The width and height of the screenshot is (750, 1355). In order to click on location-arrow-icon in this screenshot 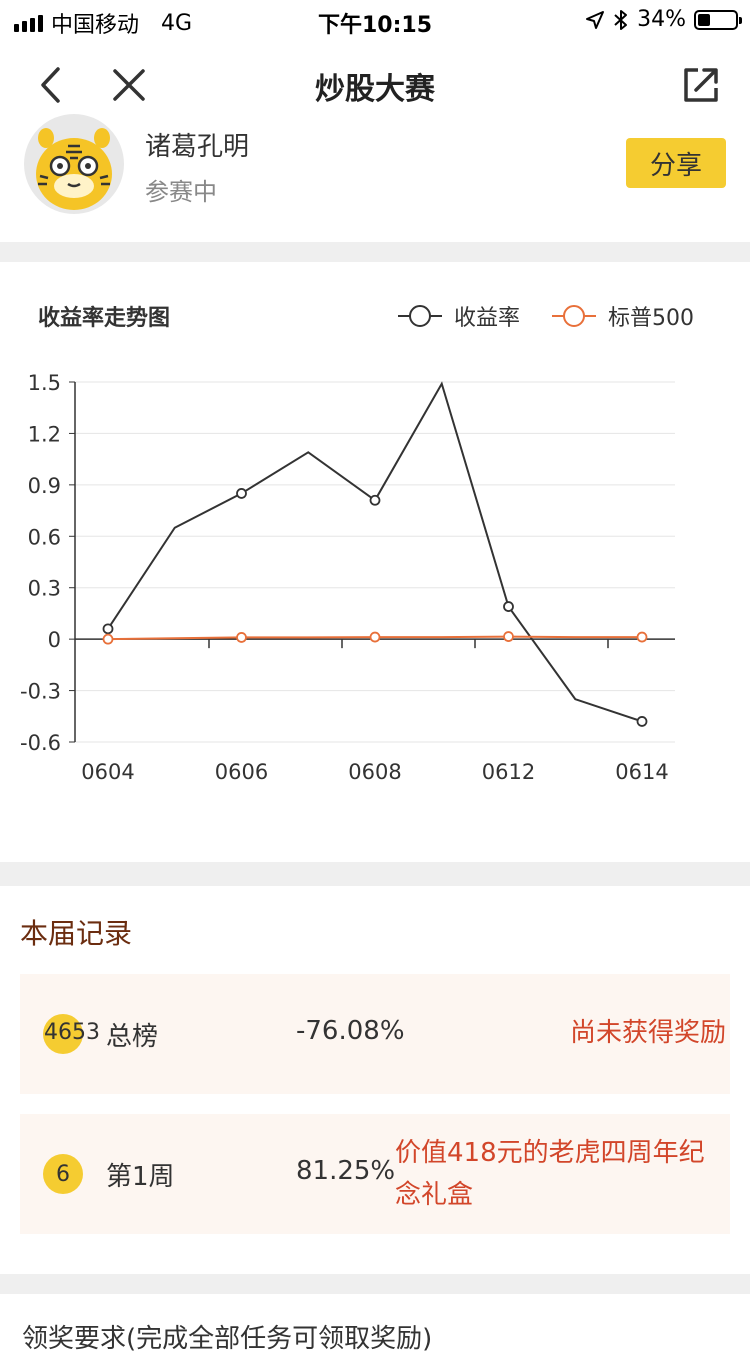, I will do `click(595, 19)`.